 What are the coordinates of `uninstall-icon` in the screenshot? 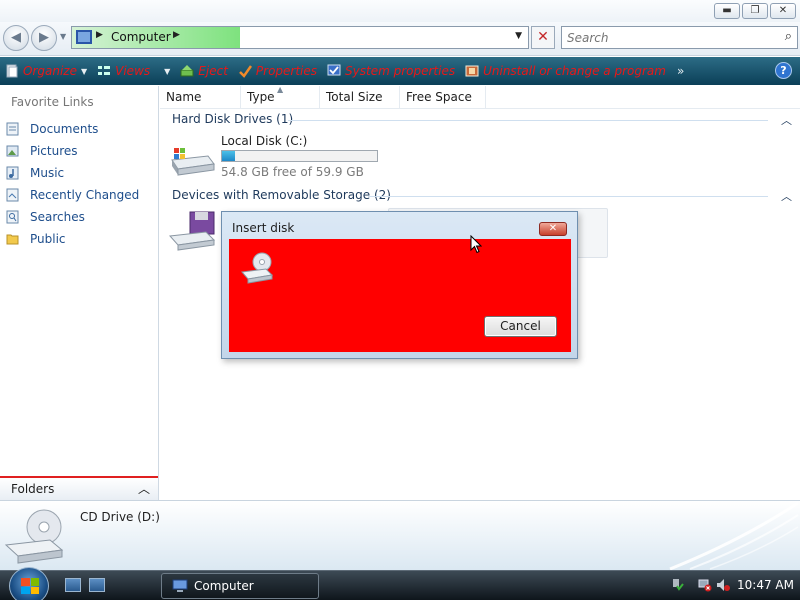 It's located at (472, 71).